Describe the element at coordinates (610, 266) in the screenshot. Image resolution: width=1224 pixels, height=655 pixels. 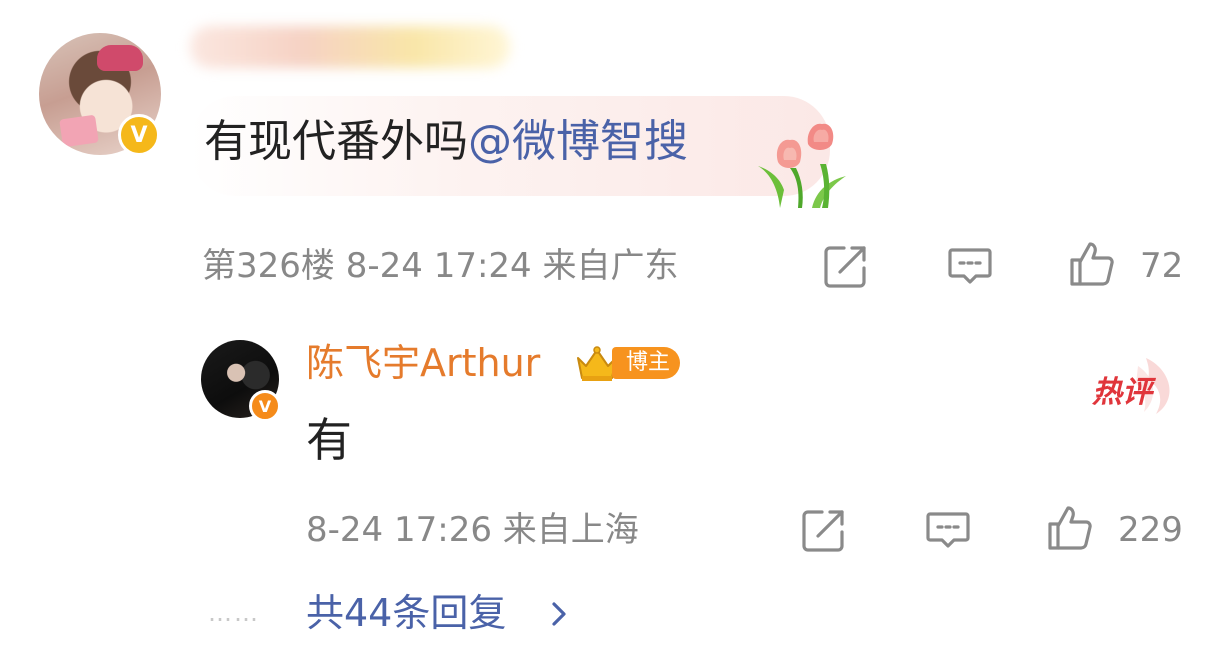
I see `comment-location: 来自广东` at that location.